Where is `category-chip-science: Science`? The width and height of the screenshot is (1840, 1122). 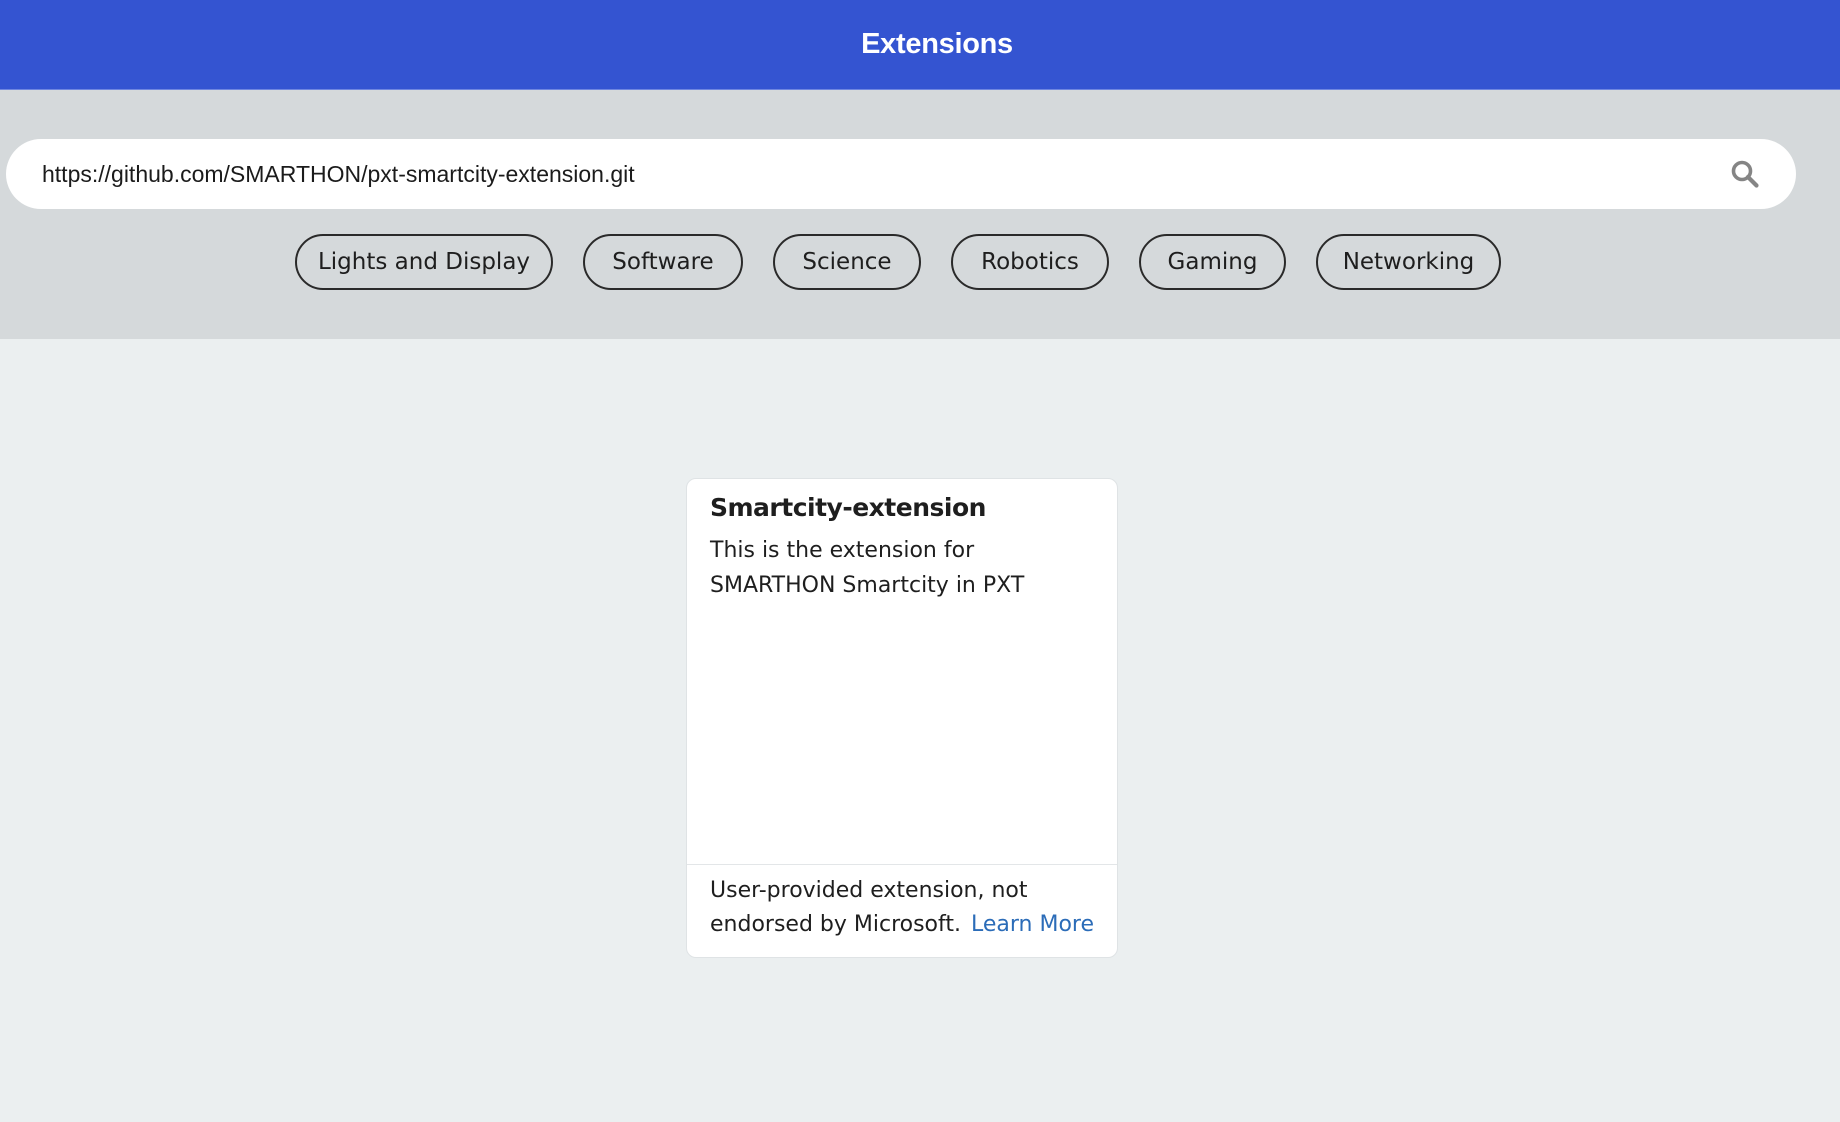 category-chip-science: Science is located at coordinates (847, 262).